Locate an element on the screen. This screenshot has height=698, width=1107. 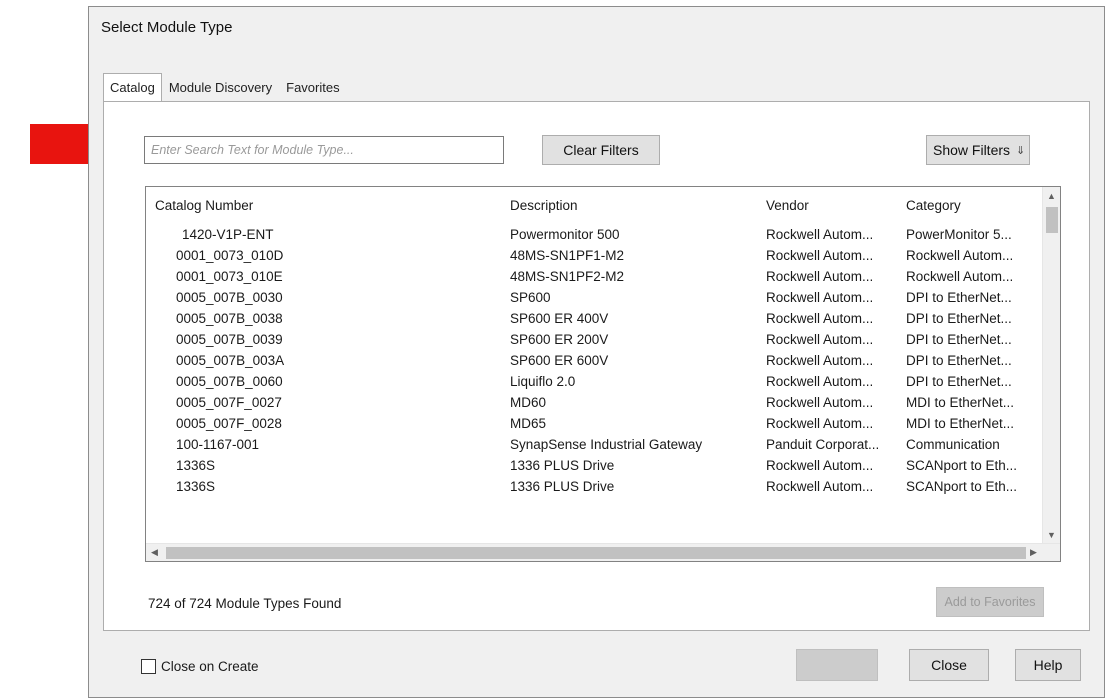
description-cell: Powermonitor 500 is located at coordinates (565, 234).